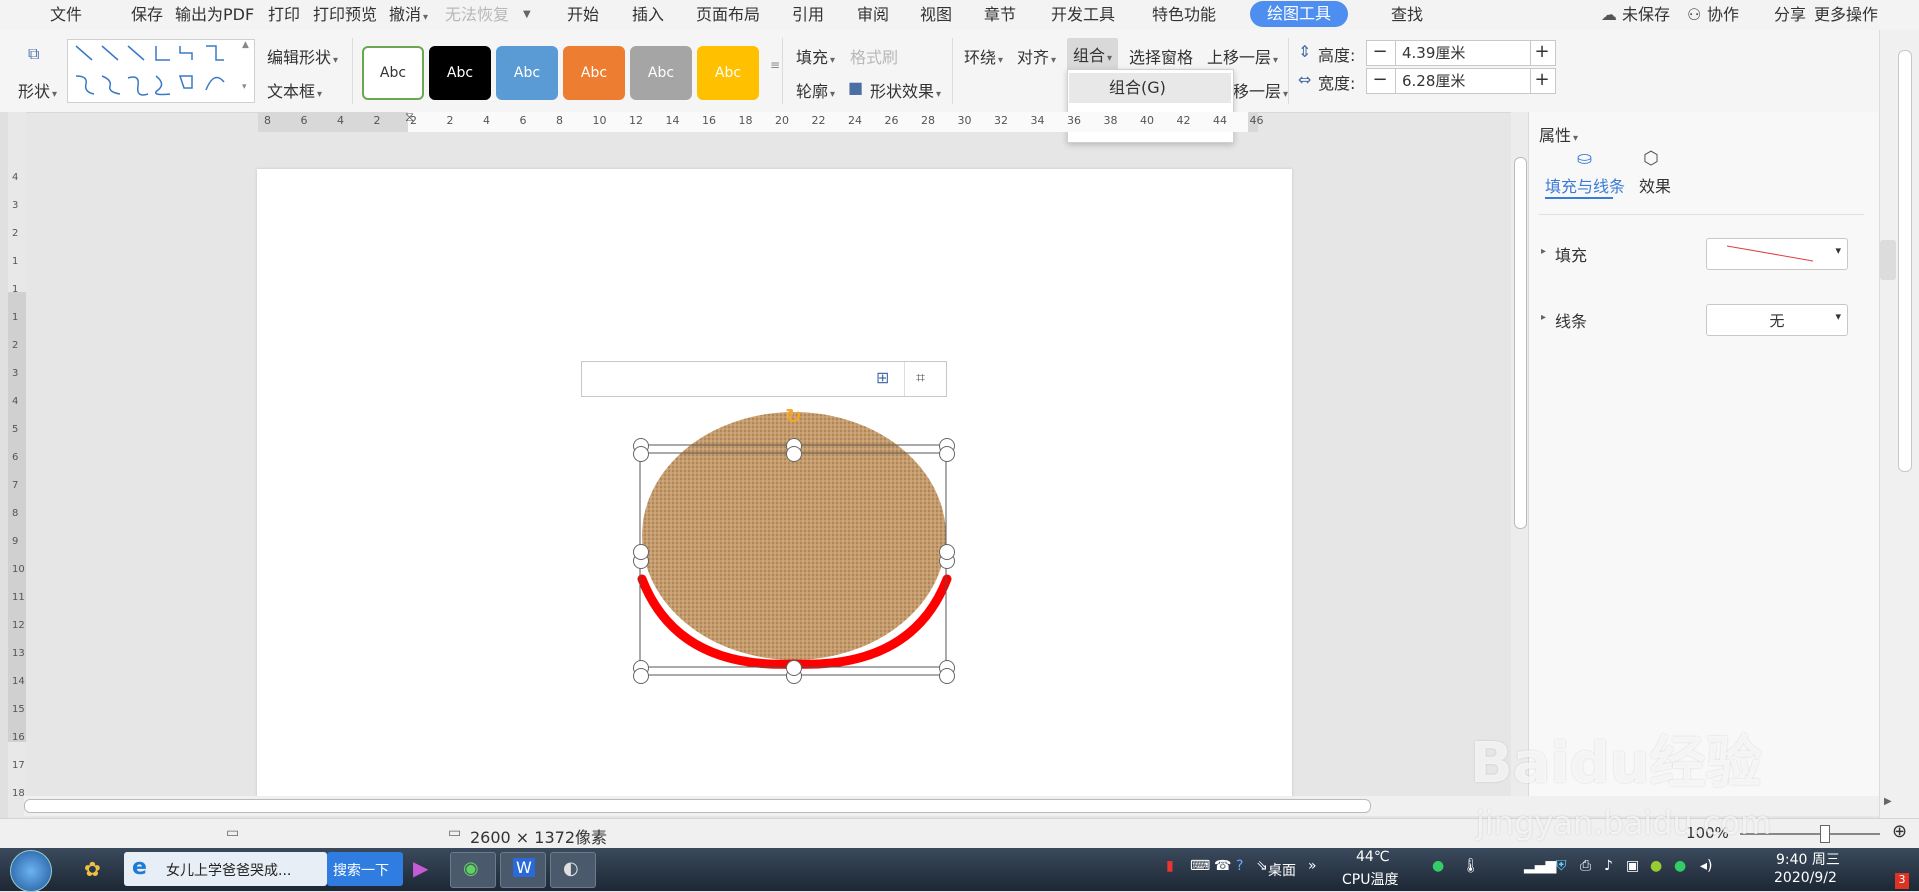  What do you see at coordinates (1656, 866) in the screenshot?
I see `tray-green-icon: ●` at bounding box center [1656, 866].